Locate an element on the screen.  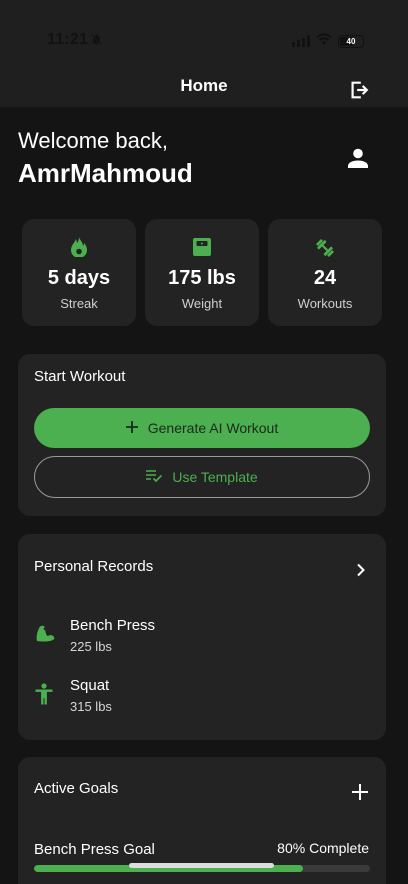
dumbbell-icon is located at coordinates (325, 248).